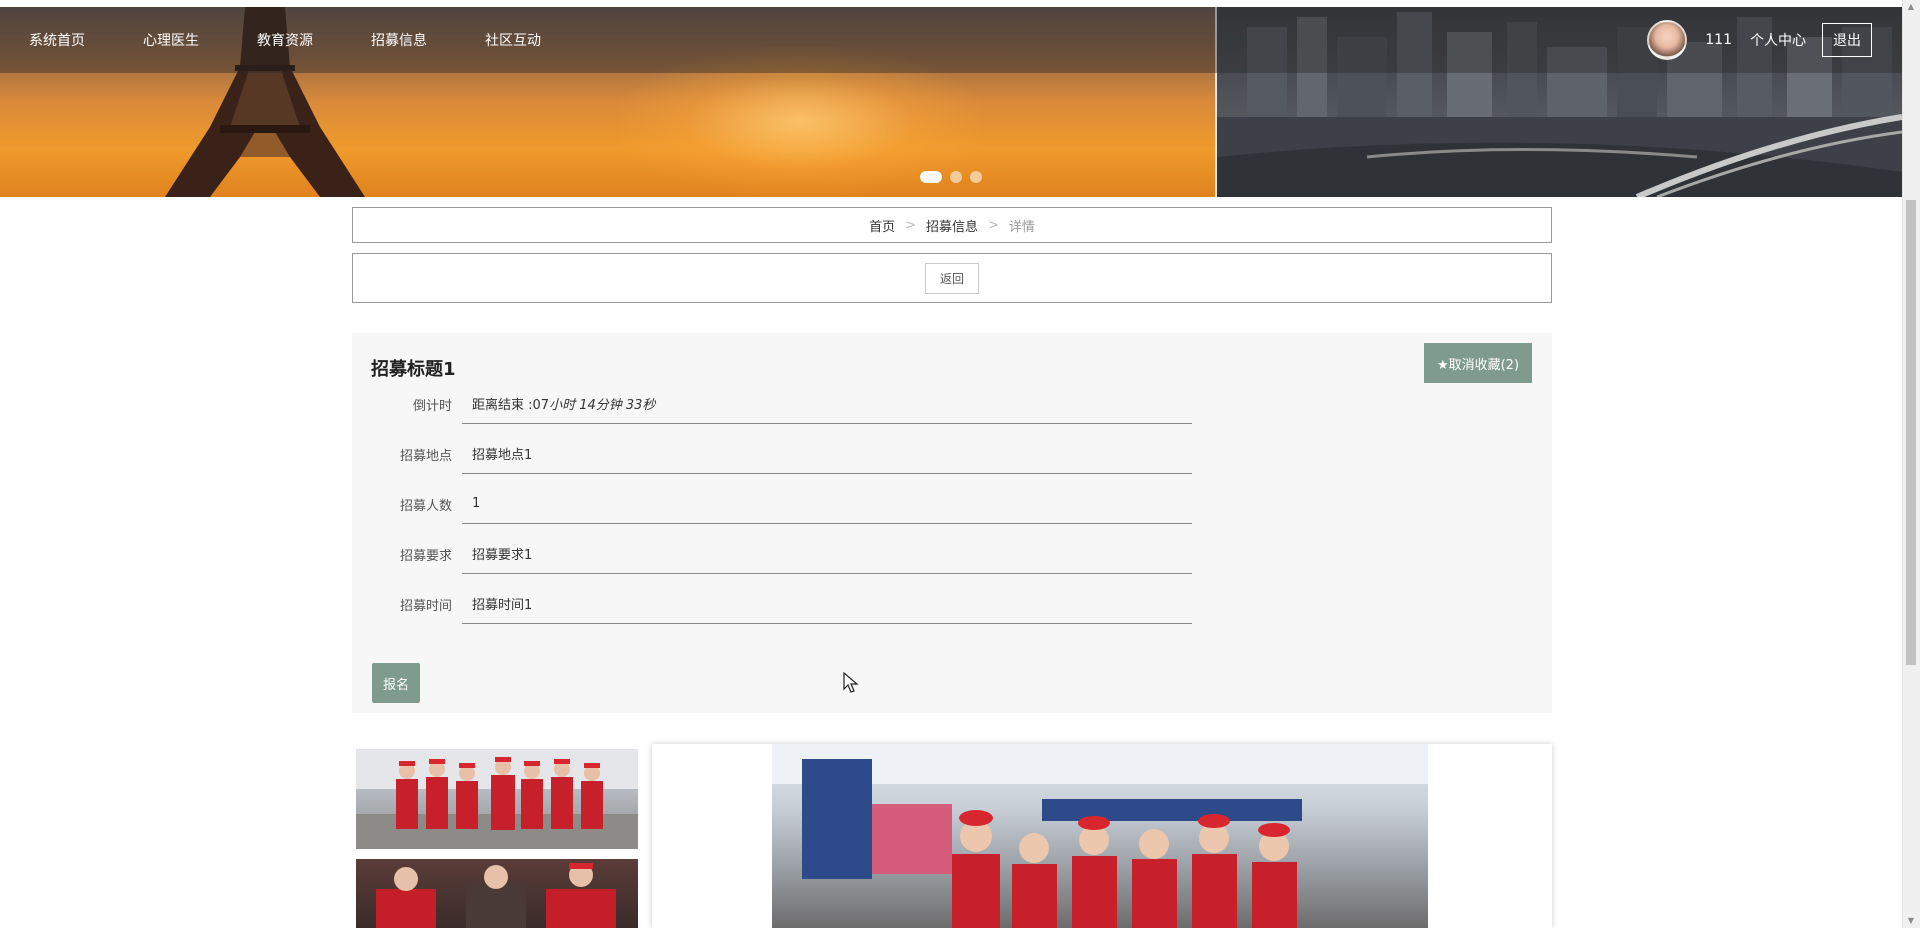  I want to click on scroll-up-icon: ▲, so click(1911, 7).